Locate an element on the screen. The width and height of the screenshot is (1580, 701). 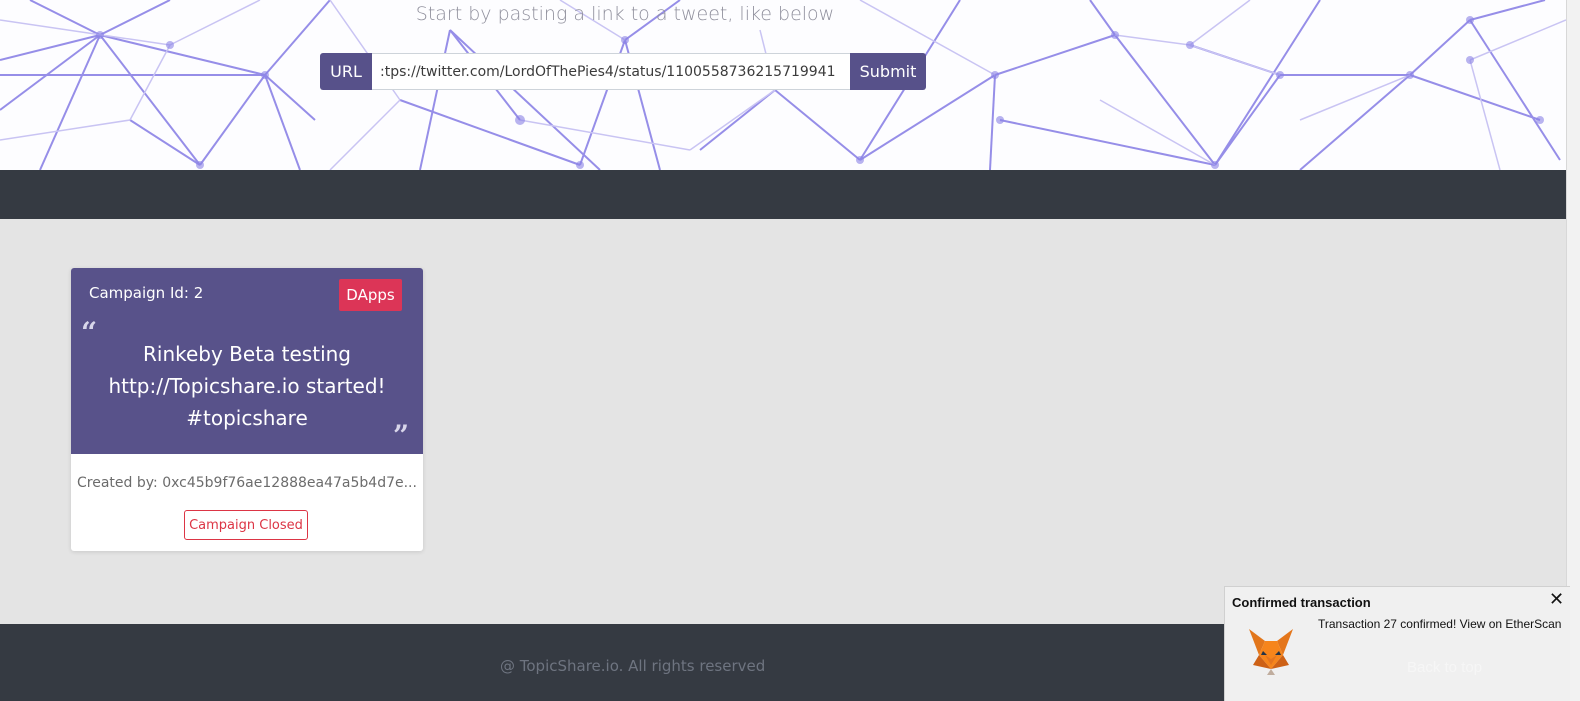
submit-button: Submit is located at coordinates (888, 71).